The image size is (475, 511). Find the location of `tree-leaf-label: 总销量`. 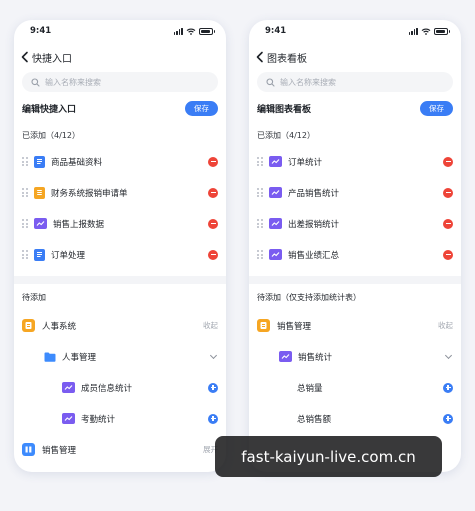

tree-leaf-label: 总销量 is located at coordinates (310, 388).